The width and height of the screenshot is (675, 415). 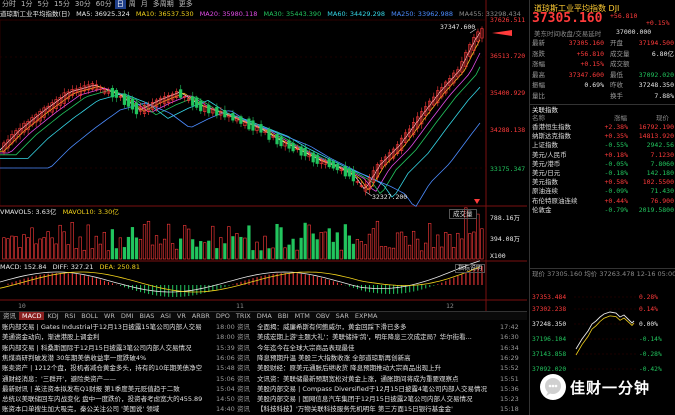 I want to click on tab-period: 分时, so click(x=9, y=4).